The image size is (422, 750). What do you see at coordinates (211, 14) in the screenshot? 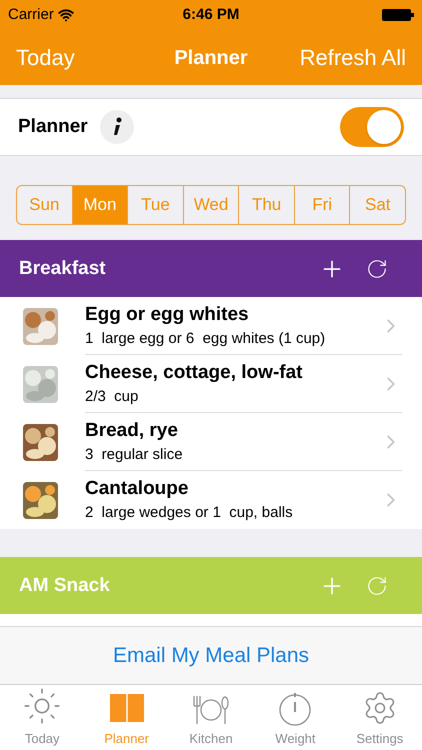
I see `status-time: 6:46 PM` at bounding box center [211, 14].